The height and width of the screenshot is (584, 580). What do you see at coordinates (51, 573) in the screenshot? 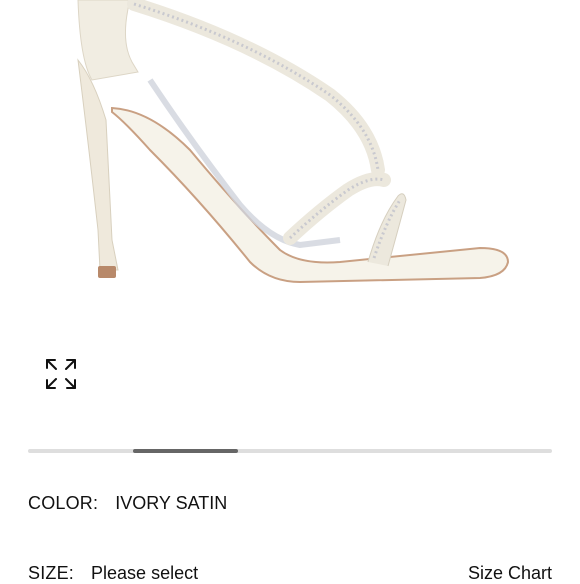
I see `size-label: SIZE:` at bounding box center [51, 573].